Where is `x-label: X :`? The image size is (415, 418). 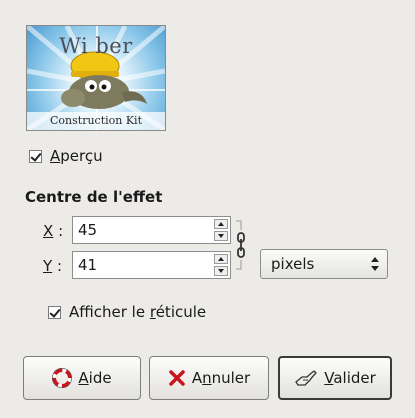
x-label: X : is located at coordinates (53, 231).